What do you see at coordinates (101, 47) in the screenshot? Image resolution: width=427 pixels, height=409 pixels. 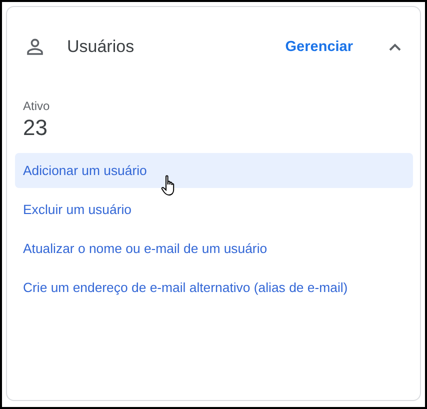 I see `card-title: Usuários` at bounding box center [101, 47].